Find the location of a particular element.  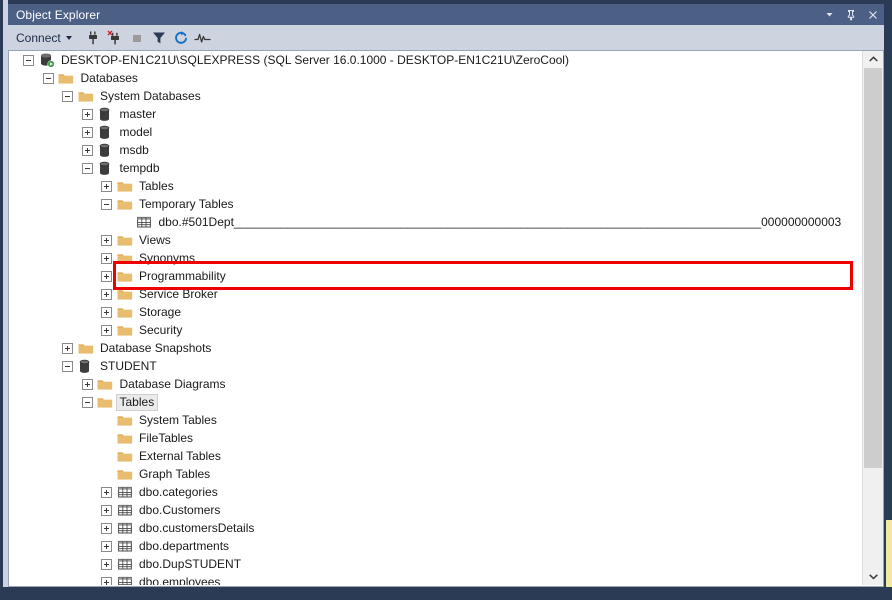

tree-node: model is located at coordinates (435, 132).